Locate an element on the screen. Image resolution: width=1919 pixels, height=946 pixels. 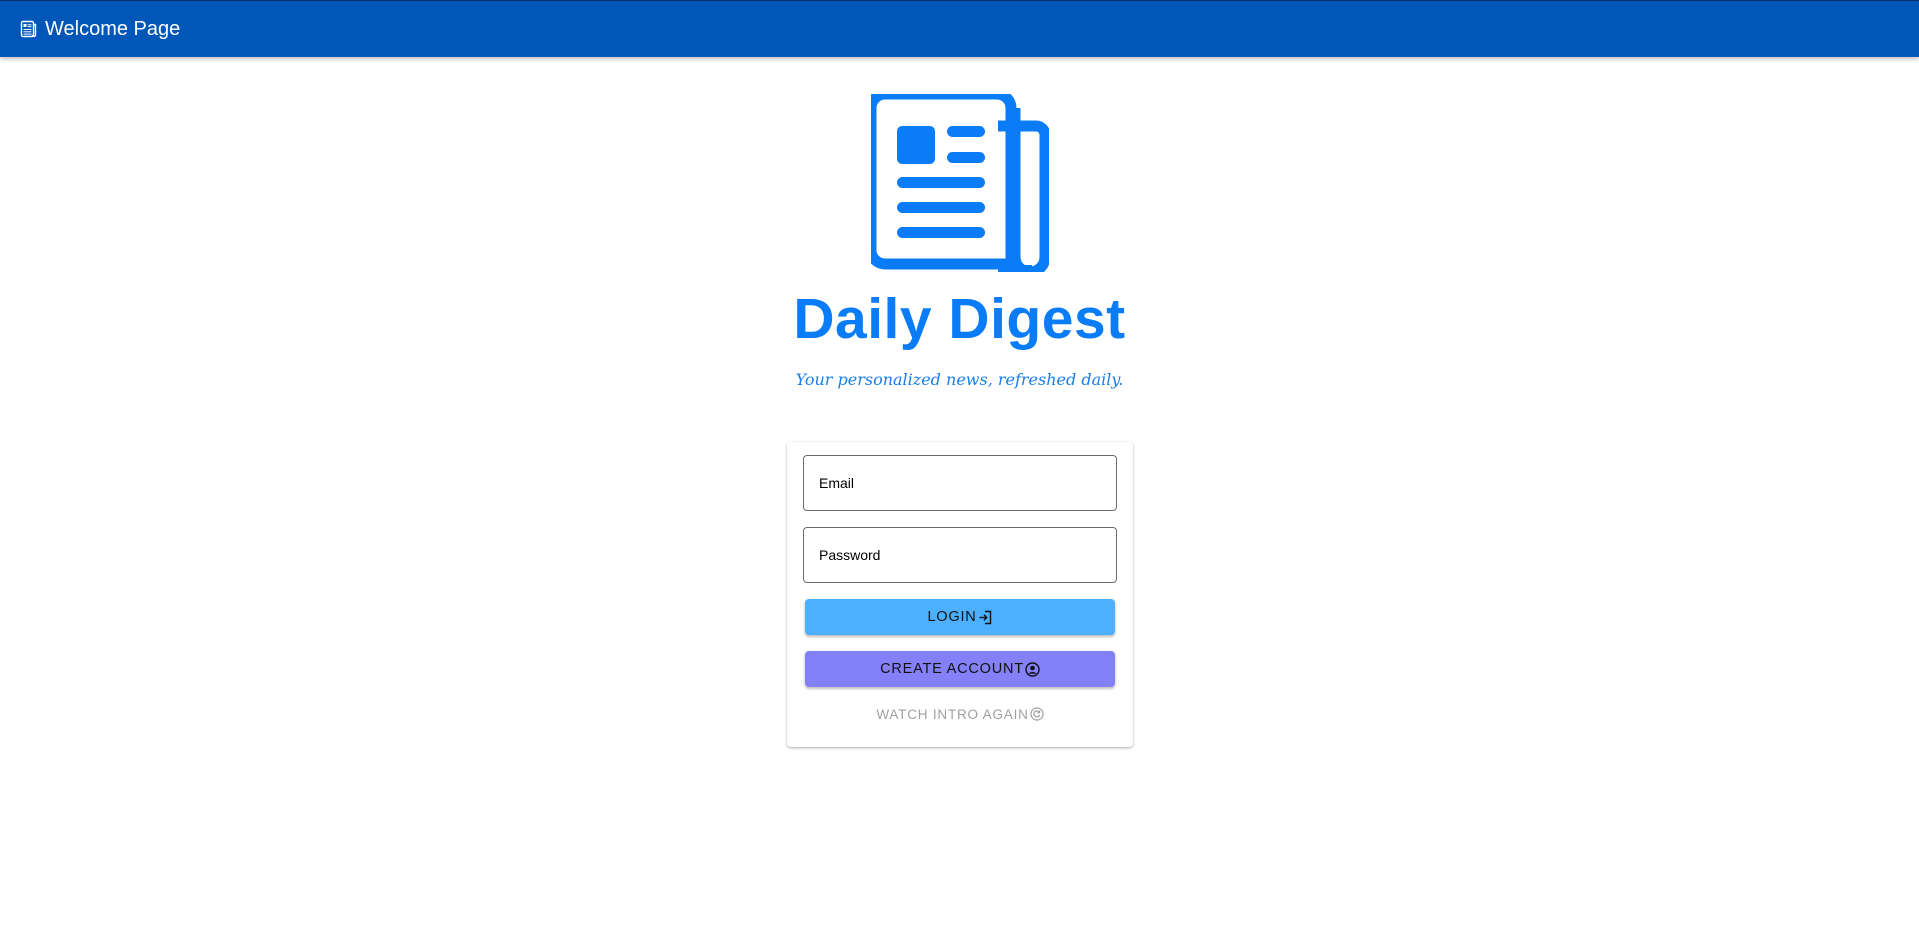
login-icon is located at coordinates (985, 617).